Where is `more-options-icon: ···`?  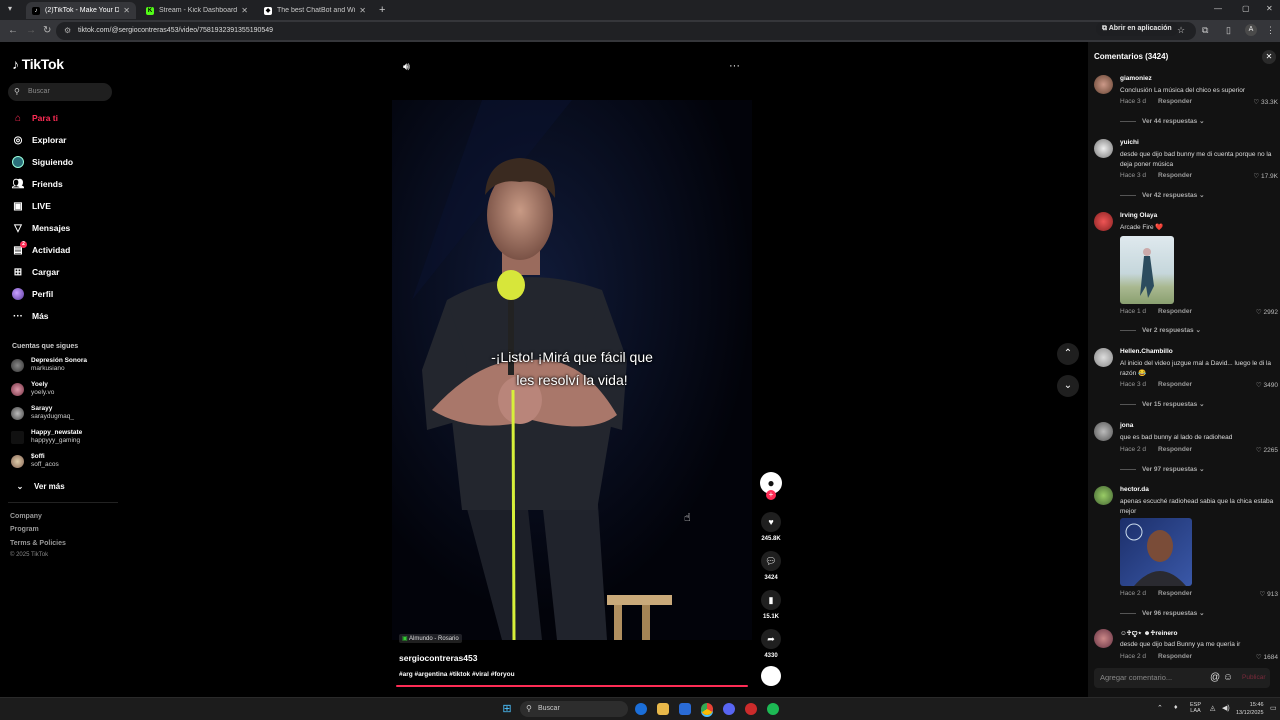
more-options-icon: ··· is located at coordinates (734, 66).